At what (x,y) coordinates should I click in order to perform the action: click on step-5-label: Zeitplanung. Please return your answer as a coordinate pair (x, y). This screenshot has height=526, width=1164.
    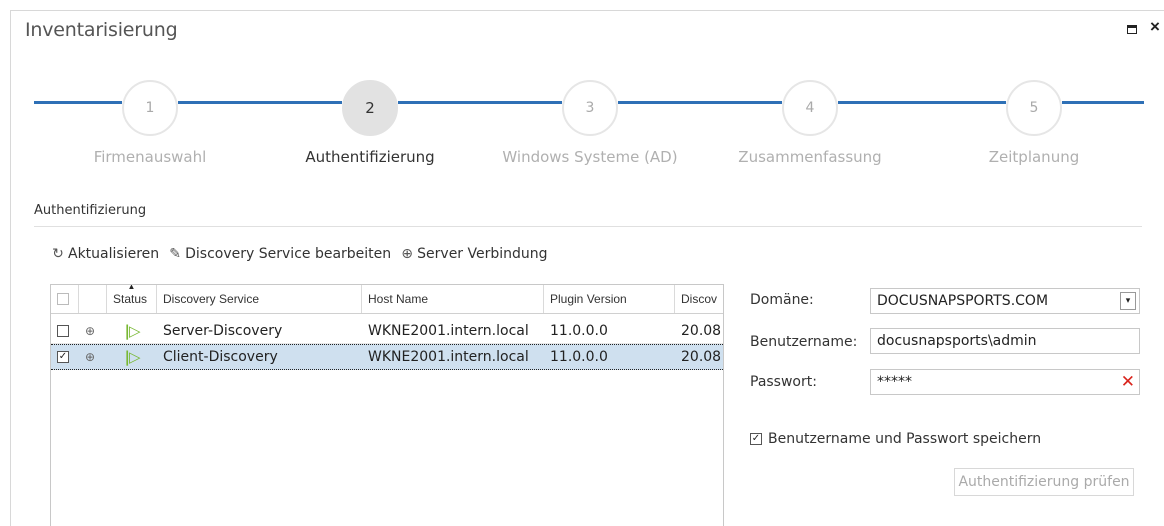
    Looking at the image, I should click on (1034, 157).